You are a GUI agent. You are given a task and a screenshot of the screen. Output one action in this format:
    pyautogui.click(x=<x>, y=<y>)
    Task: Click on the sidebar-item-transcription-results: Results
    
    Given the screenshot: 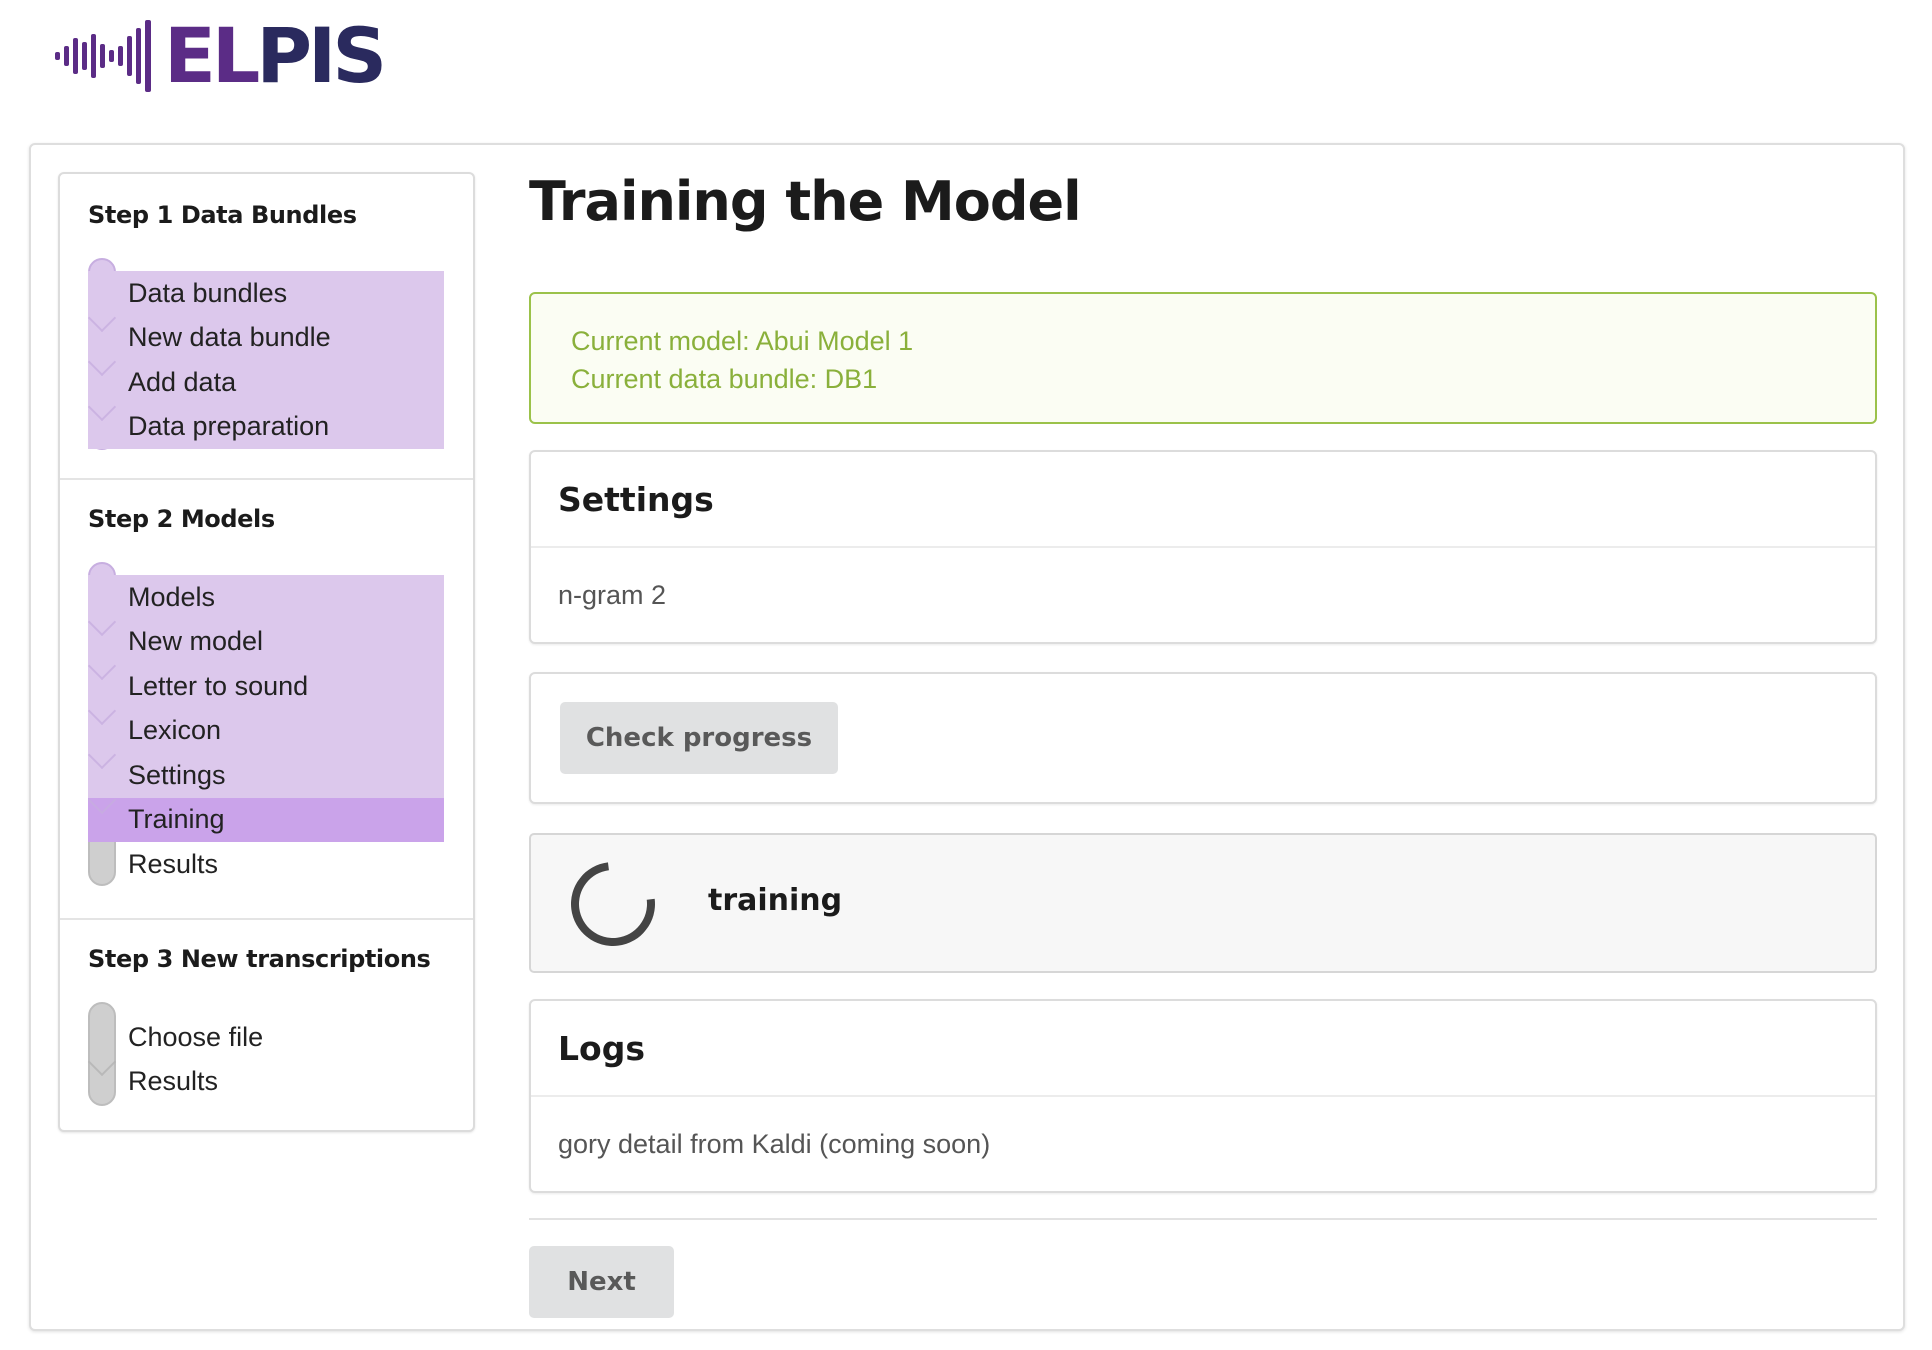 What is the action you would take?
    pyautogui.click(x=265, y=1076)
    